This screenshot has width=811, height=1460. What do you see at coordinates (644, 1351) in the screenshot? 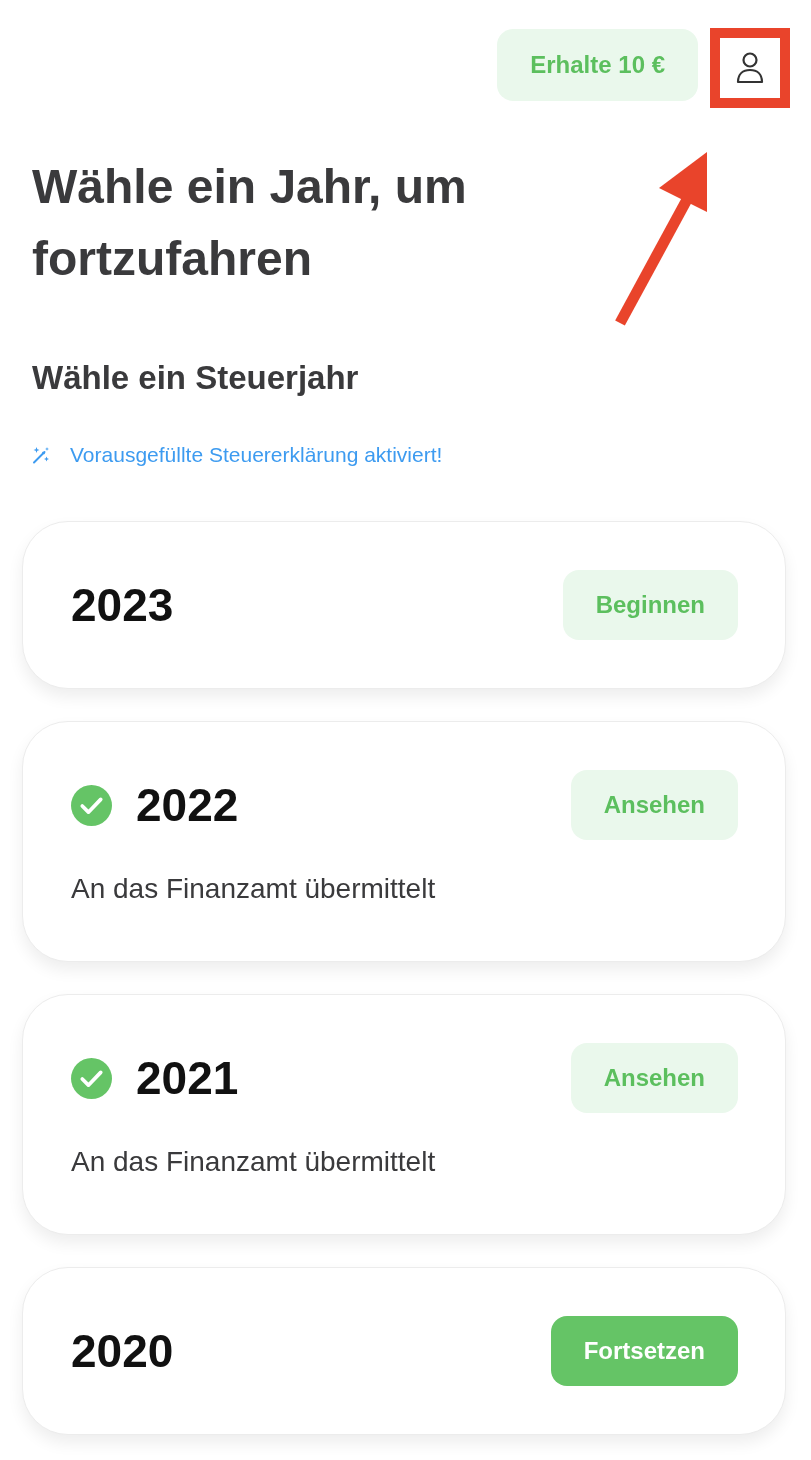
I see `year-action-button: Fortsetzen` at bounding box center [644, 1351].